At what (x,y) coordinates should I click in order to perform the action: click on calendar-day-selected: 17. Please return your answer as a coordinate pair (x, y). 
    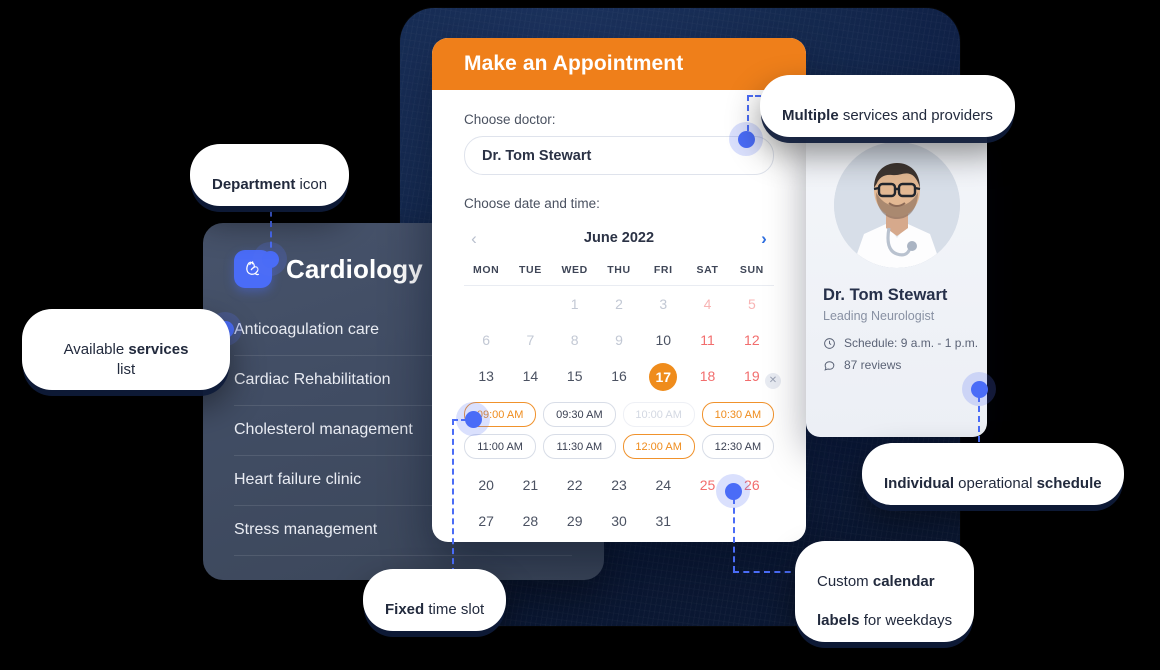
    Looking at the image, I should click on (663, 377).